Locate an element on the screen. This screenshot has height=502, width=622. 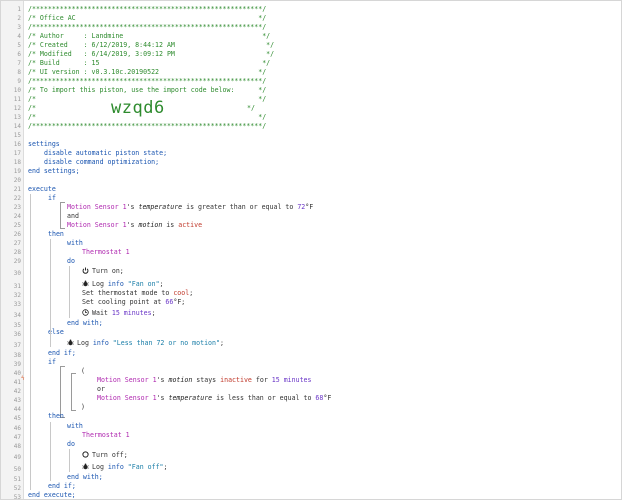
line-number: 7 is located at coordinates (19, 63).